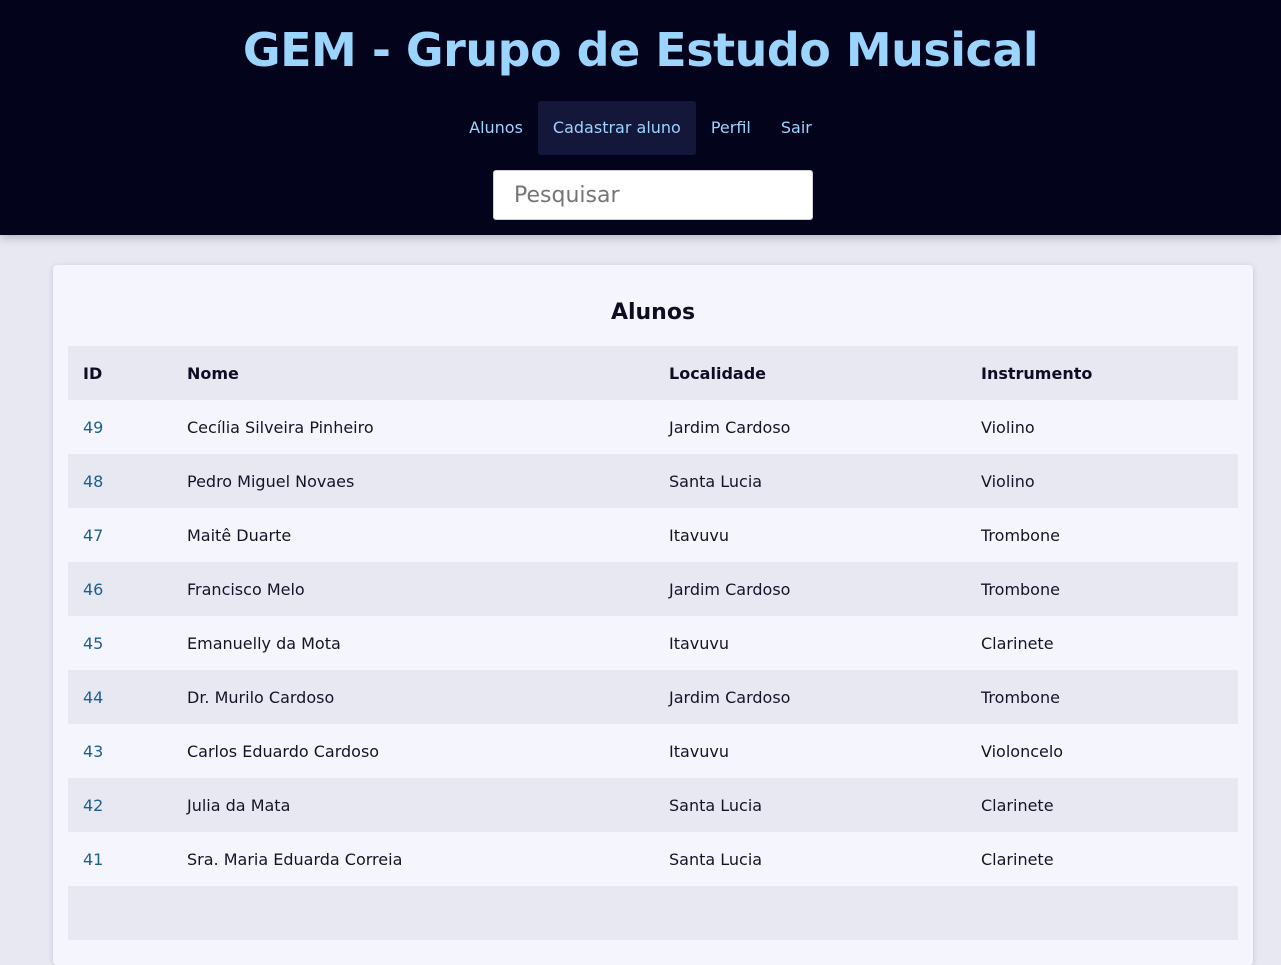 The height and width of the screenshot is (965, 1281). I want to click on table-header-row: ID Nome Localidade Instrumento, so click(653, 373).